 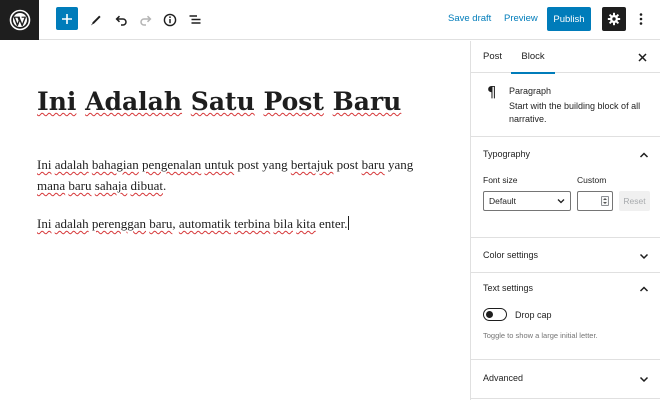 I want to click on color-settings-panel-toggle: Color settings, so click(x=565, y=257).